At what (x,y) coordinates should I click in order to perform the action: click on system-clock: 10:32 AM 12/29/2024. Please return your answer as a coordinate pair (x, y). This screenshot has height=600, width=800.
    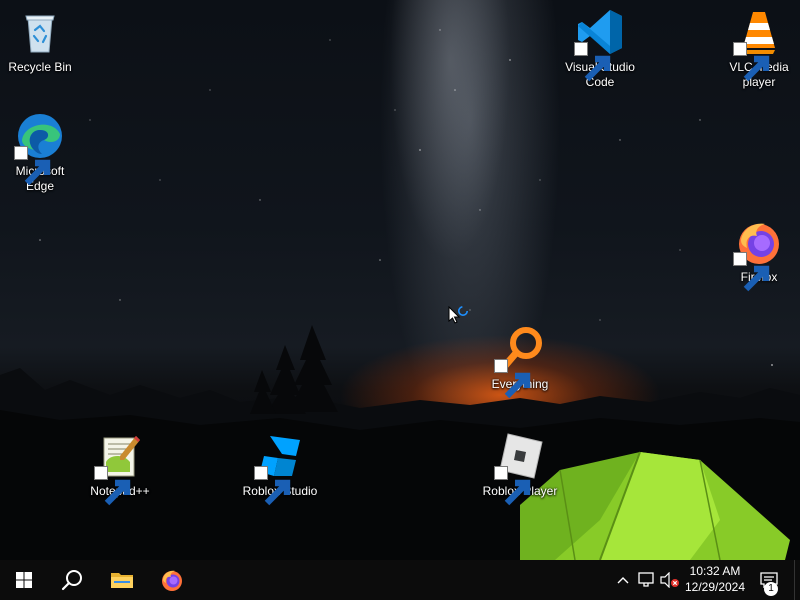
    Looking at the image, I should click on (715, 579).